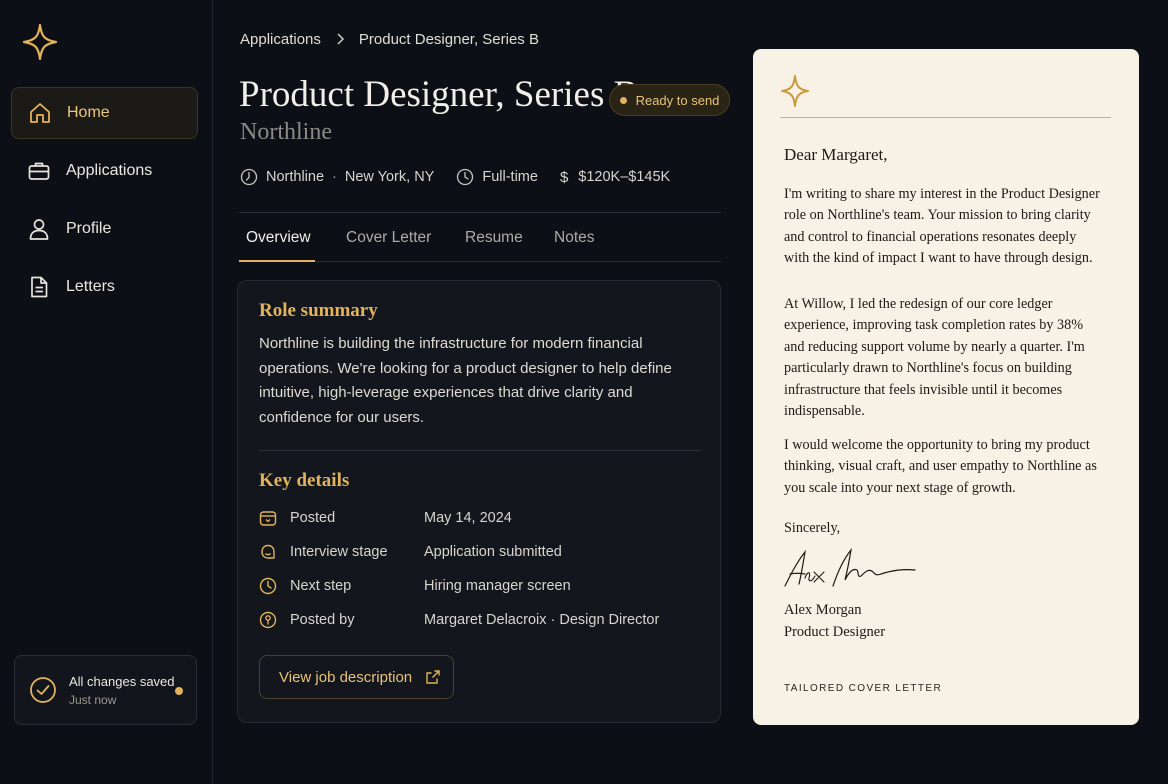 The height and width of the screenshot is (784, 1168). What do you see at coordinates (836, 154) in the screenshot?
I see `letter-greeting: Dear Margaret,` at bounding box center [836, 154].